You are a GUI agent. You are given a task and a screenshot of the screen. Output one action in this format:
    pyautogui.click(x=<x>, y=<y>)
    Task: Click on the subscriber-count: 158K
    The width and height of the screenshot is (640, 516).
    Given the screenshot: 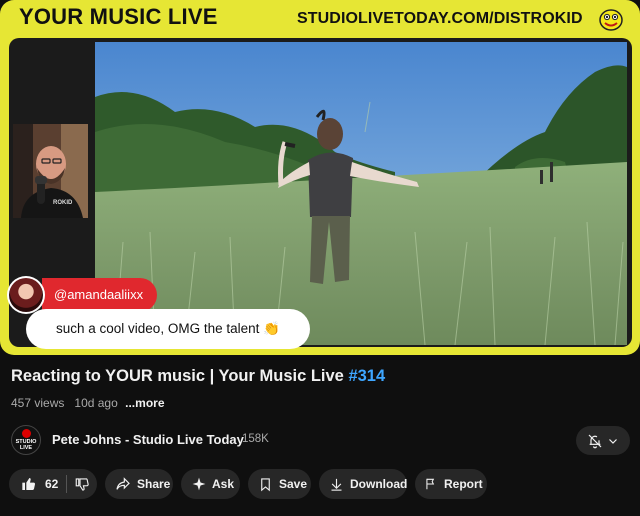 What is the action you would take?
    pyautogui.click(x=255, y=439)
    